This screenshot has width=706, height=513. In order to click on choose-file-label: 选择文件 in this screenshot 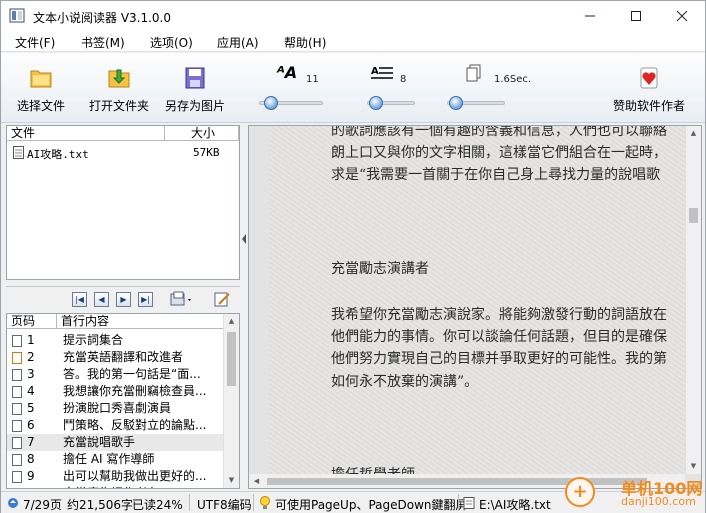, I will do `click(41, 106)`.